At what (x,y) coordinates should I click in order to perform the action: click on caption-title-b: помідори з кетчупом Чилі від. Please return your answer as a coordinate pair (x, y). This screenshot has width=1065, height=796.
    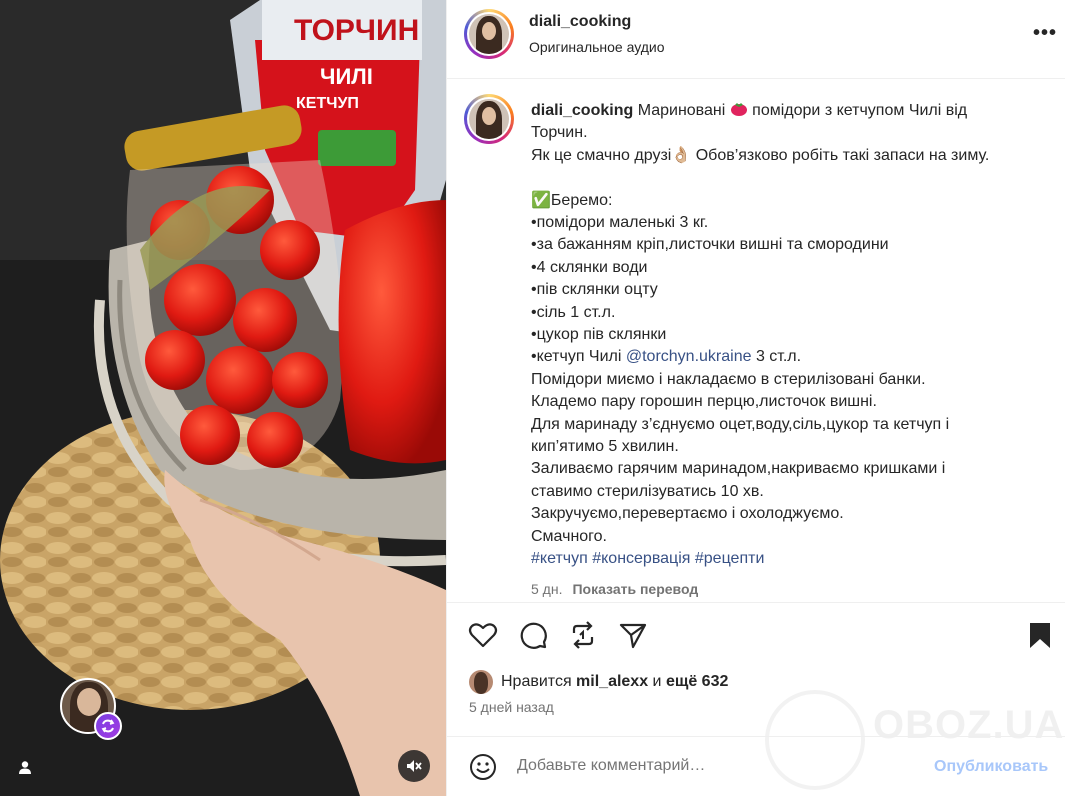
    Looking at the image, I should click on (857, 110).